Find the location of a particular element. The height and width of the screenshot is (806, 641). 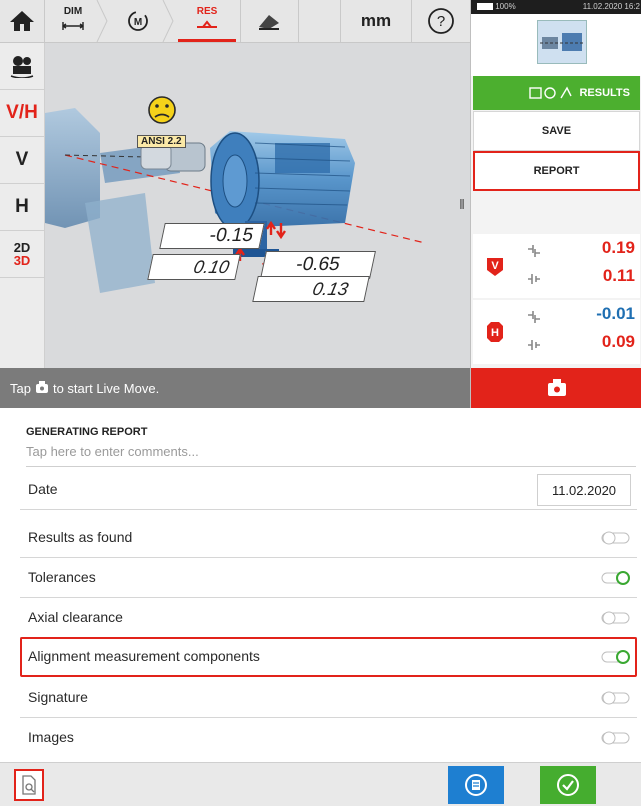

units-button: mm is located at coordinates (376, 21).